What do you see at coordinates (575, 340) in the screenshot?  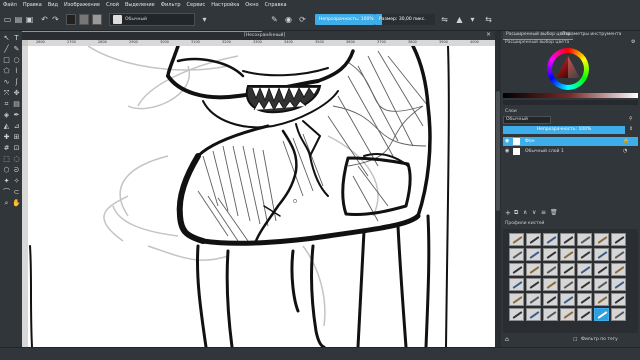 I see `filter-checkbox-icon: ☐` at bounding box center [575, 340].